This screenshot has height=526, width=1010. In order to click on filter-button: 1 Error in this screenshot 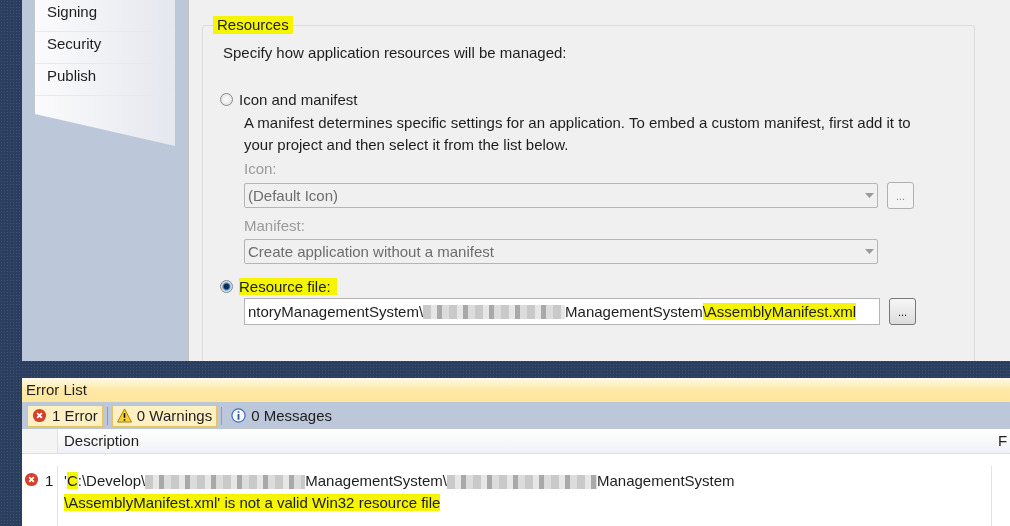, I will do `click(65, 415)`.